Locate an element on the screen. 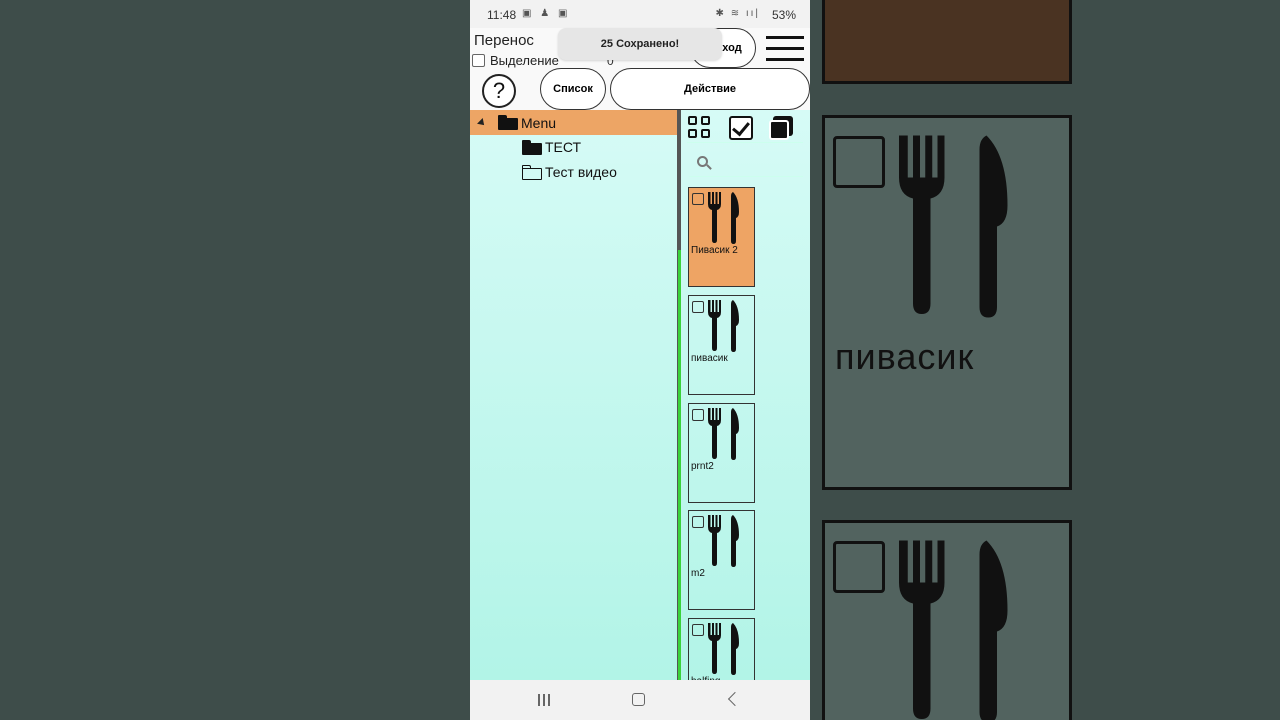 The height and width of the screenshot is (720, 1280). battery-level: 53% is located at coordinates (783, 15).